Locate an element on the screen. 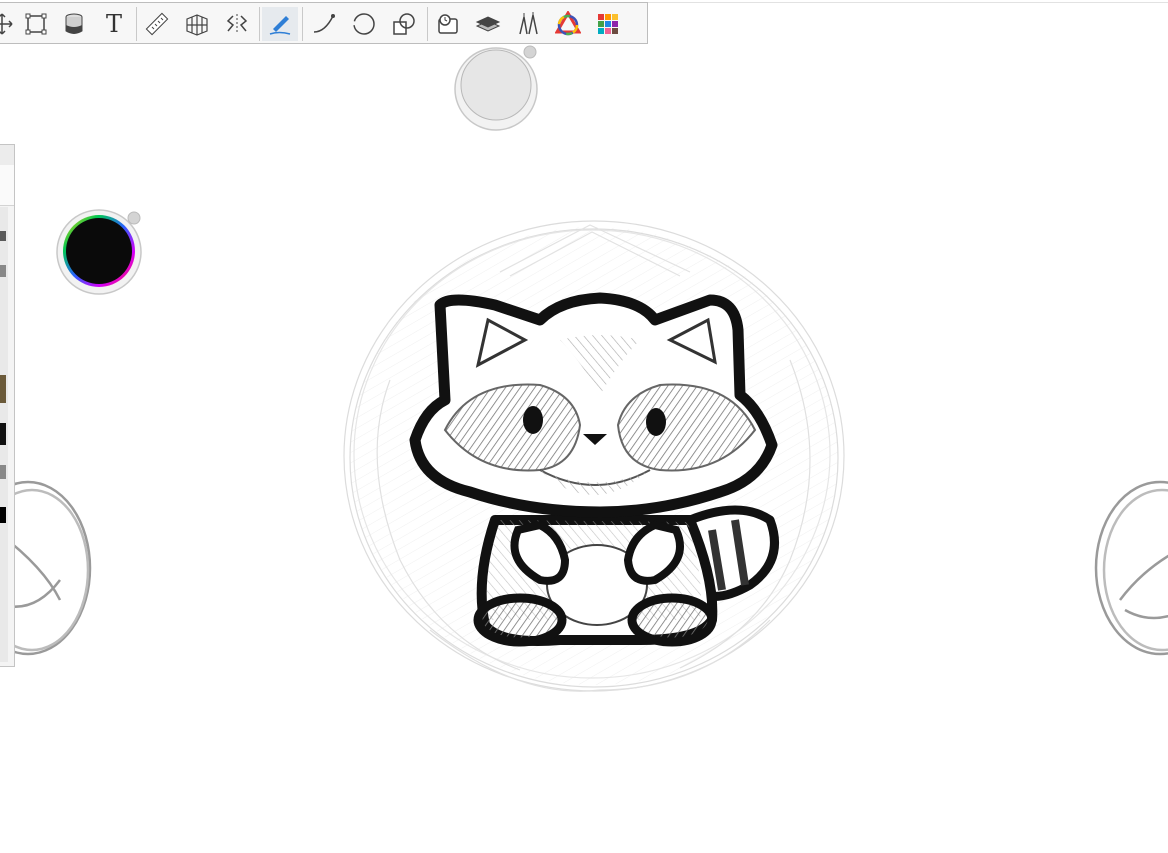 Image resolution: width=1168 pixels, height=853 pixels. paint-bucket-icon is located at coordinates (74, 24).